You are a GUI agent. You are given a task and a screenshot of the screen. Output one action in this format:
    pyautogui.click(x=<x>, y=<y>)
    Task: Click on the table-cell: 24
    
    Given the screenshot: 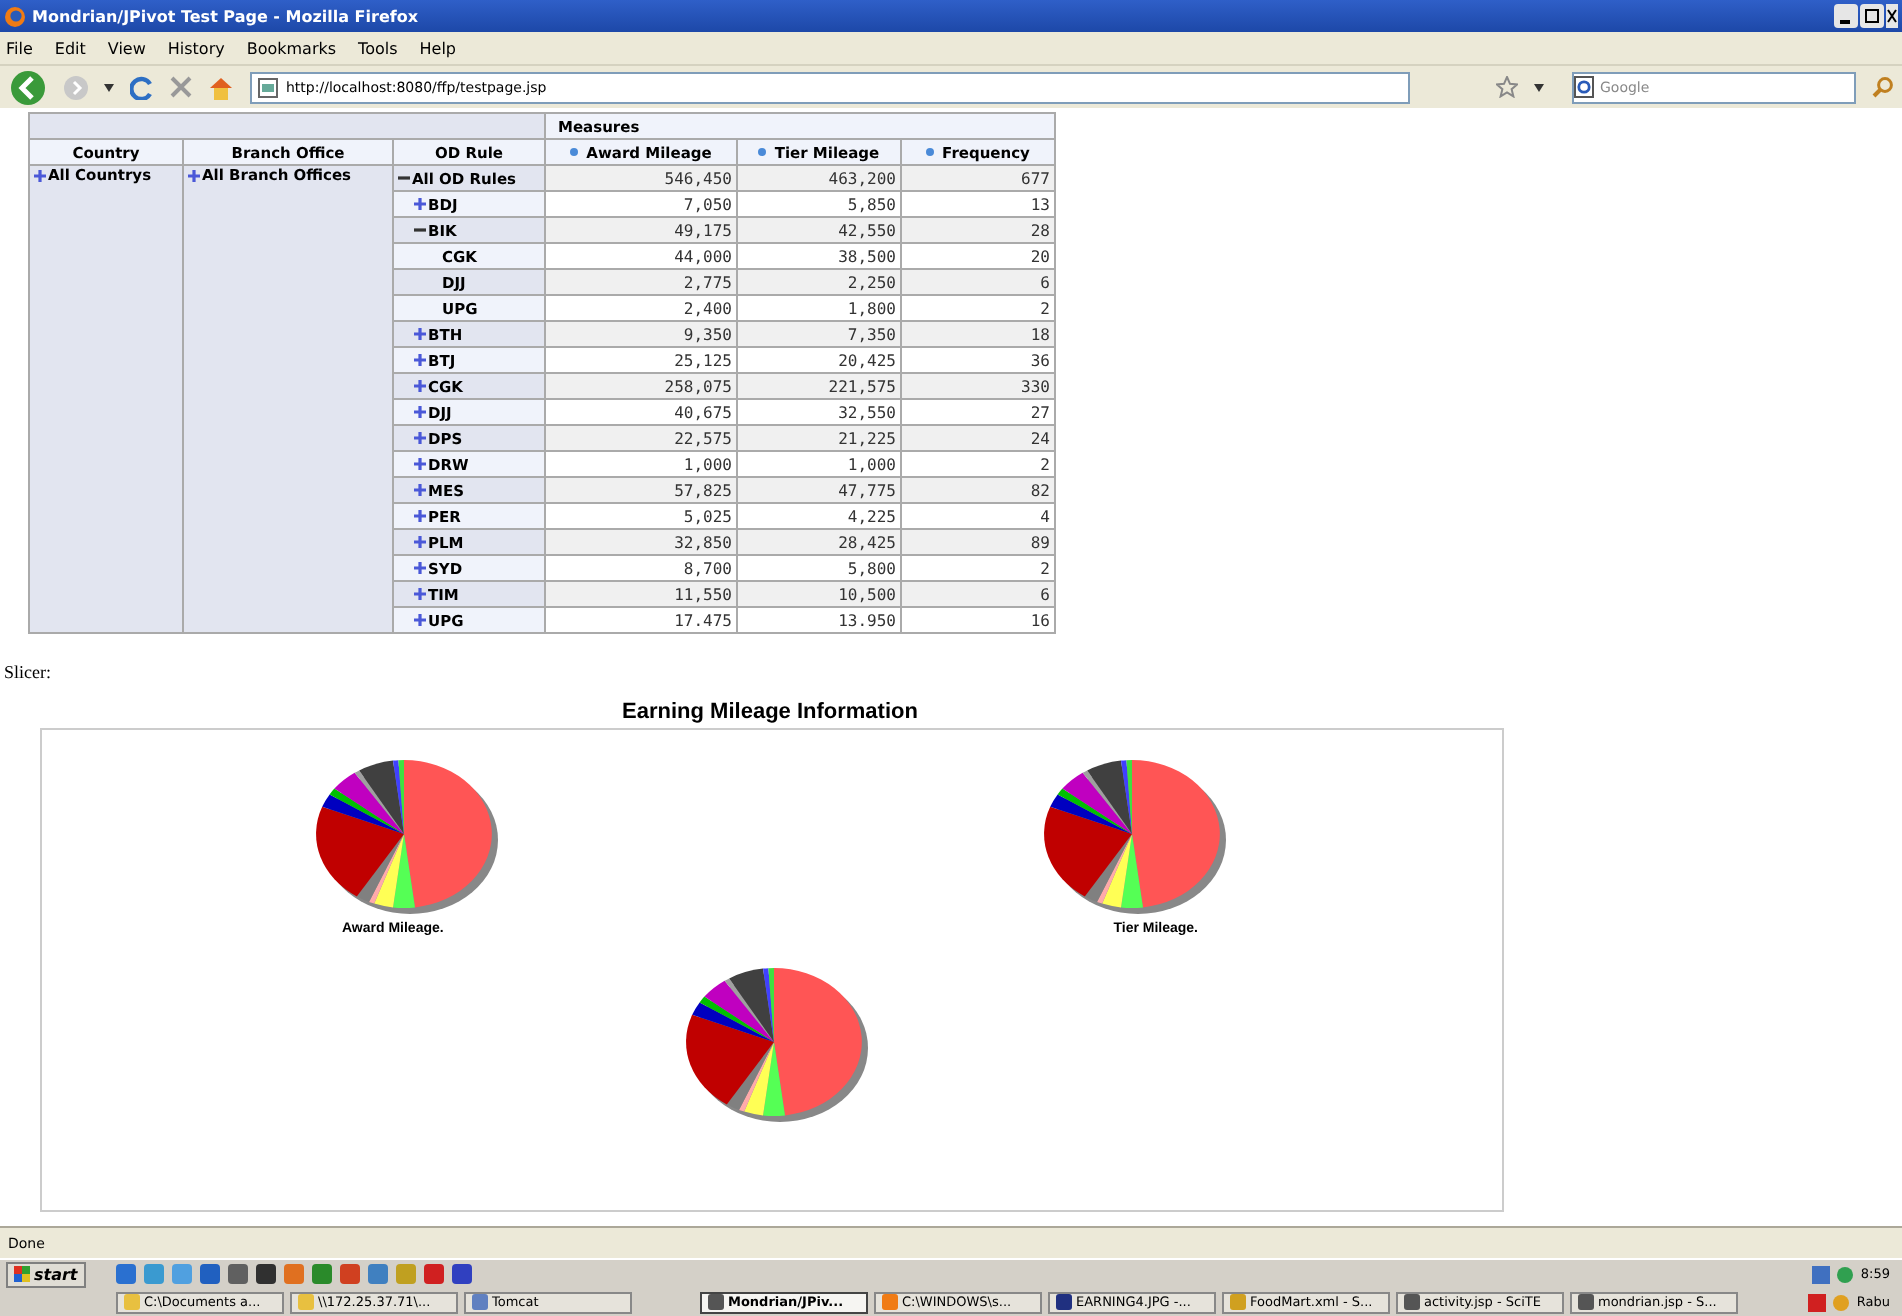 What is the action you would take?
    pyautogui.click(x=978, y=438)
    